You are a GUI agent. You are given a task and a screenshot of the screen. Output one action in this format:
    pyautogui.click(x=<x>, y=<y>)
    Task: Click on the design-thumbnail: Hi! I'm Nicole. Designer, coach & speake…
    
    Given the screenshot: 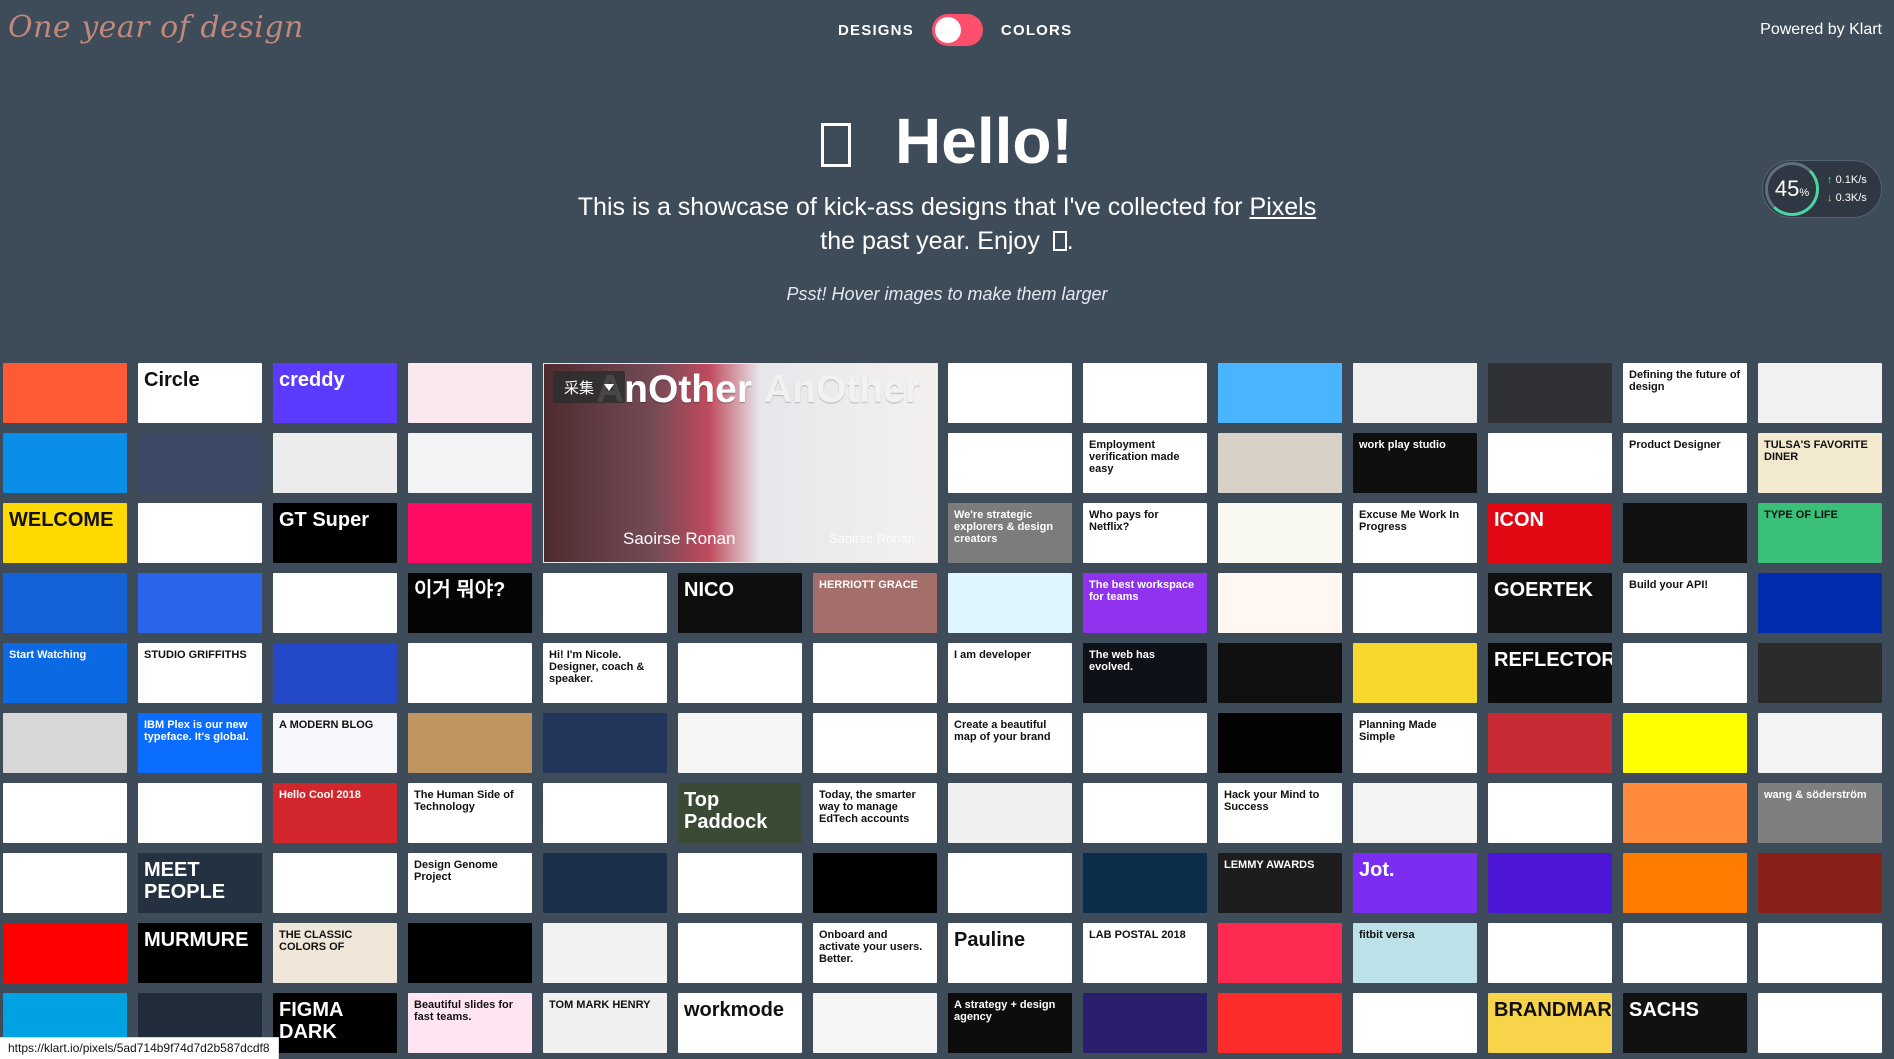 What is the action you would take?
    pyautogui.click(x=605, y=673)
    